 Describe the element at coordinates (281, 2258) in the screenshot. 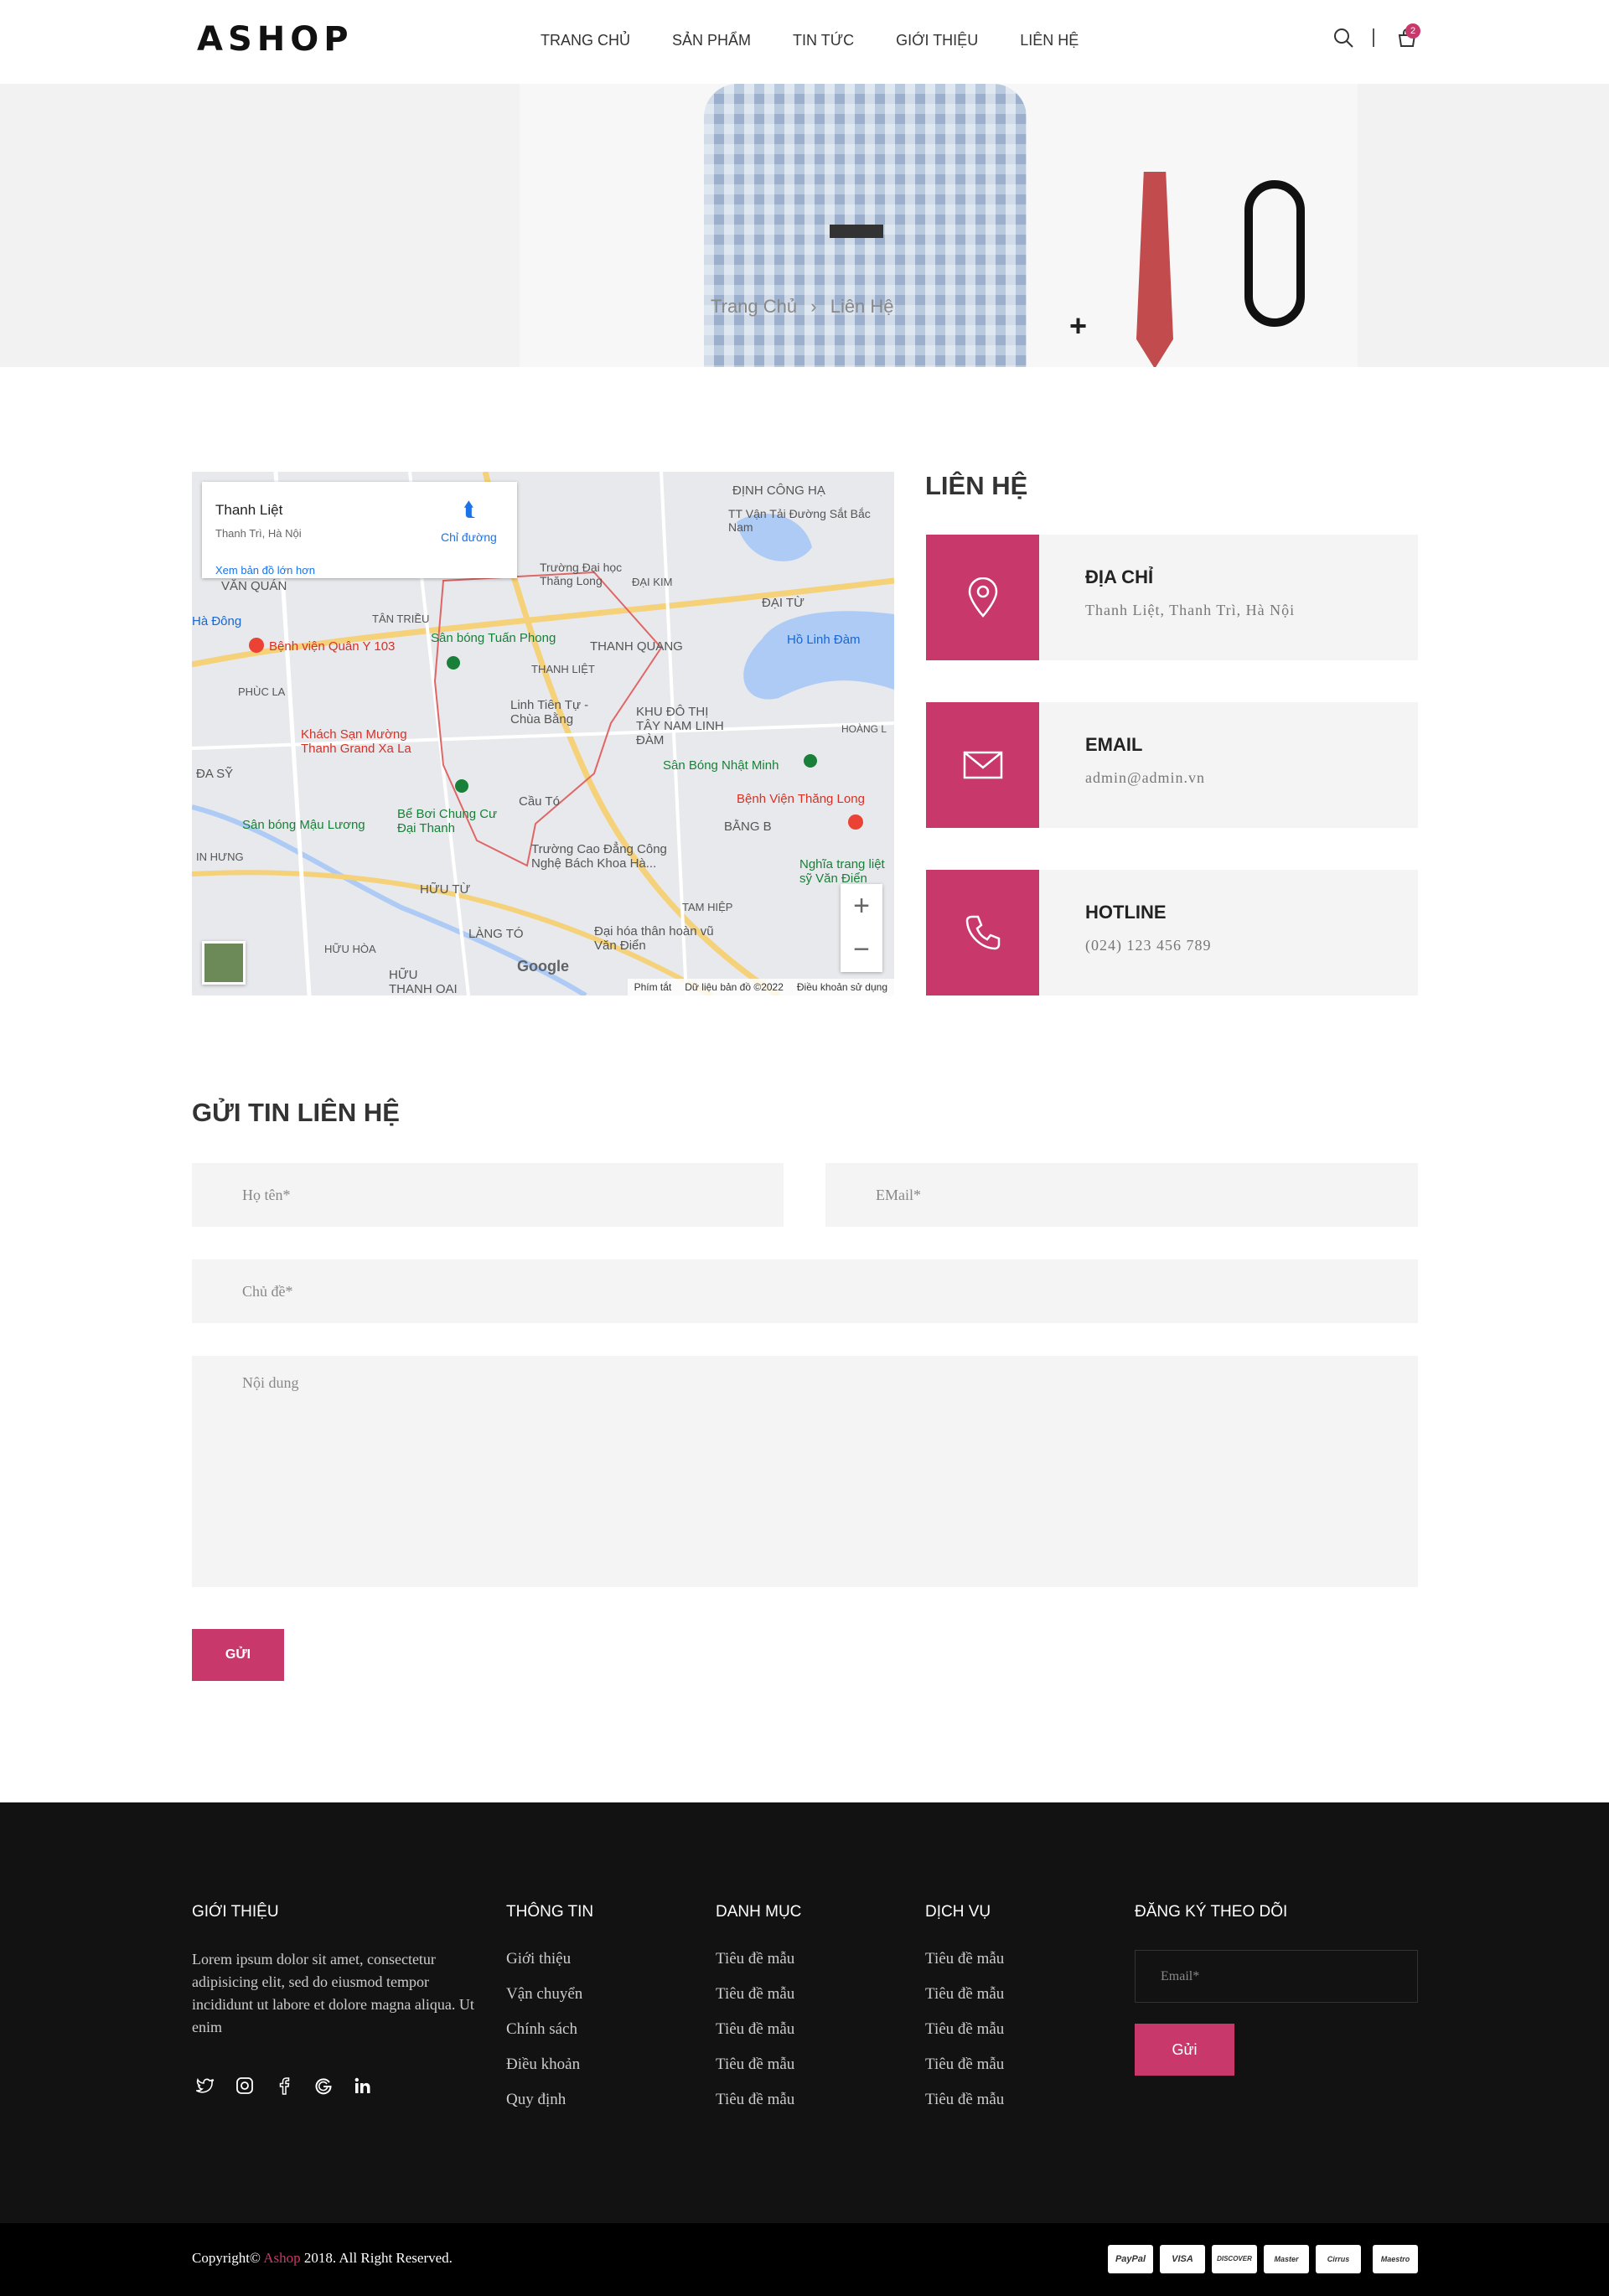

I see `copyright-brand: Ashop` at that location.